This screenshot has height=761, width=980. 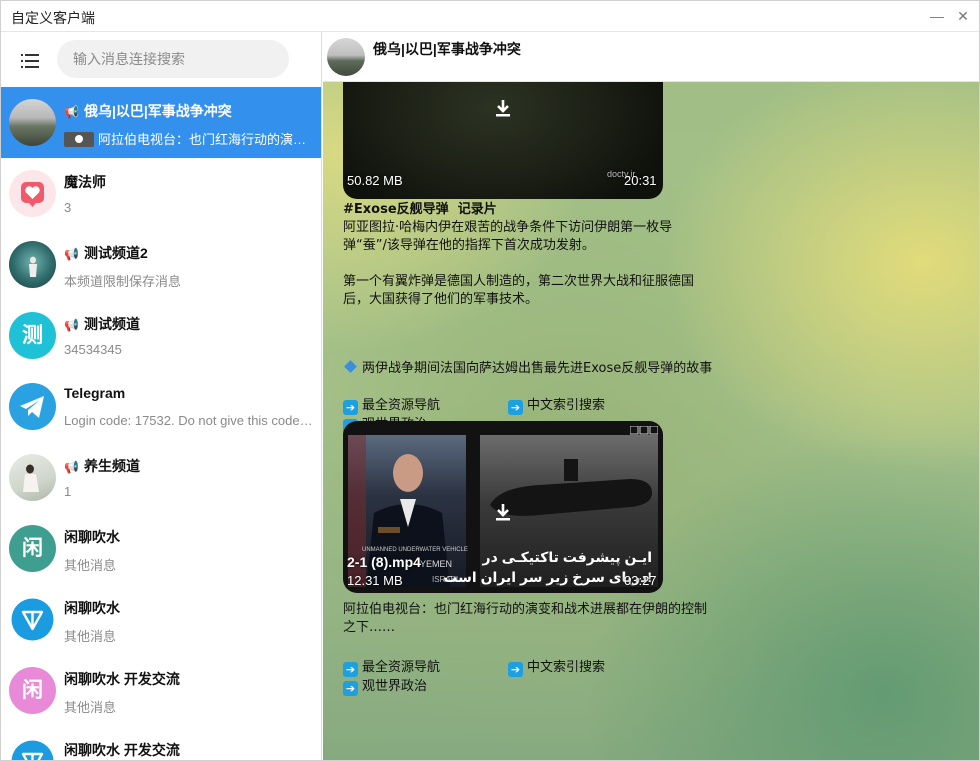 What do you see at coordinates (95, 393) in the screenshot?
I see `chat-title: Telegram` at bounding box center [95, 393].